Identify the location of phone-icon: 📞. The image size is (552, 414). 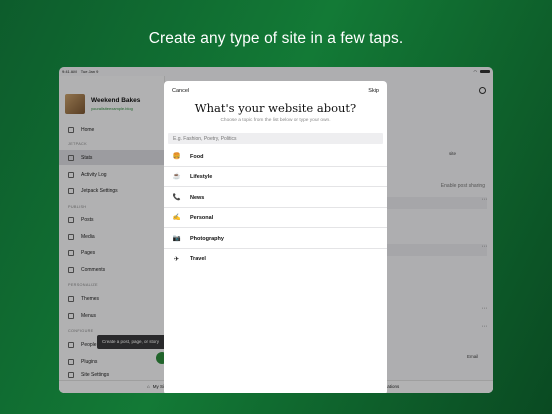
(176, 197).